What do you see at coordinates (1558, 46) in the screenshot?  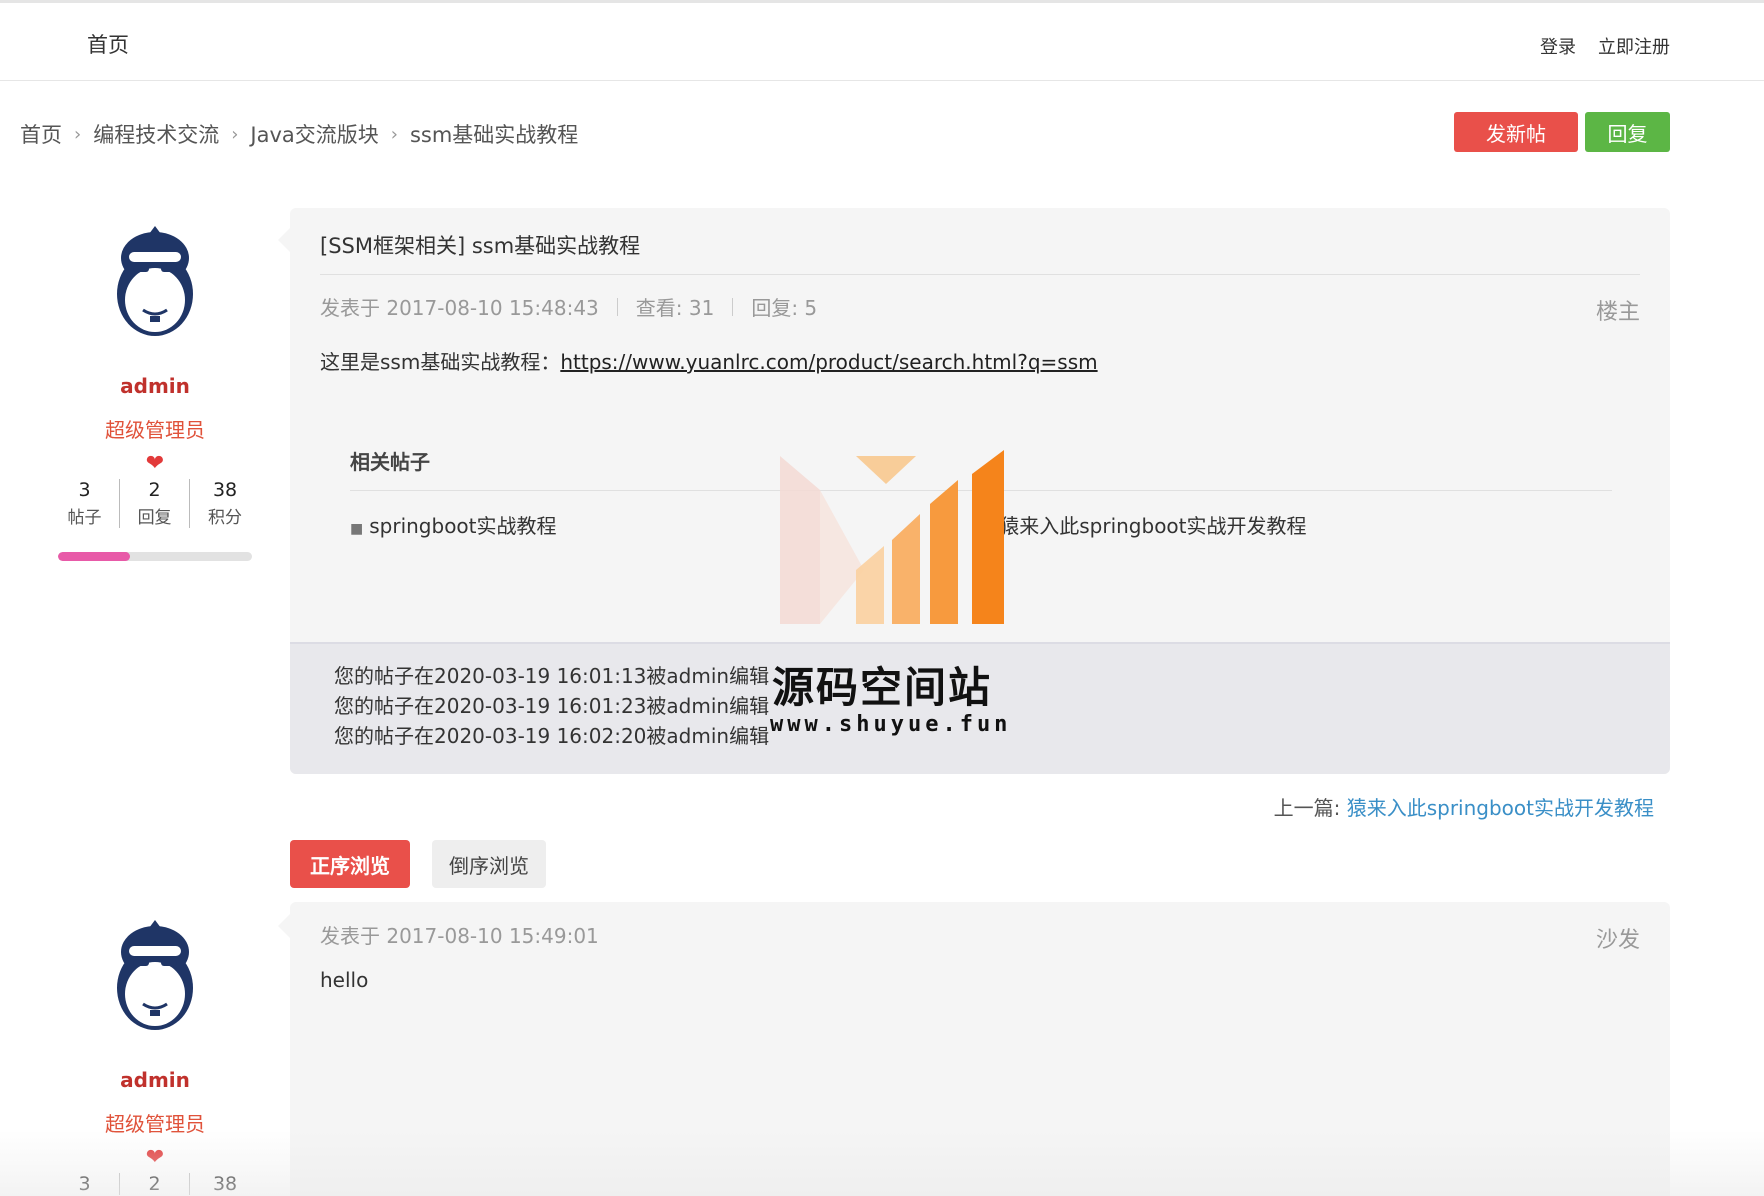 I see `login-link: 登录` at bounding box center [1558, 46].